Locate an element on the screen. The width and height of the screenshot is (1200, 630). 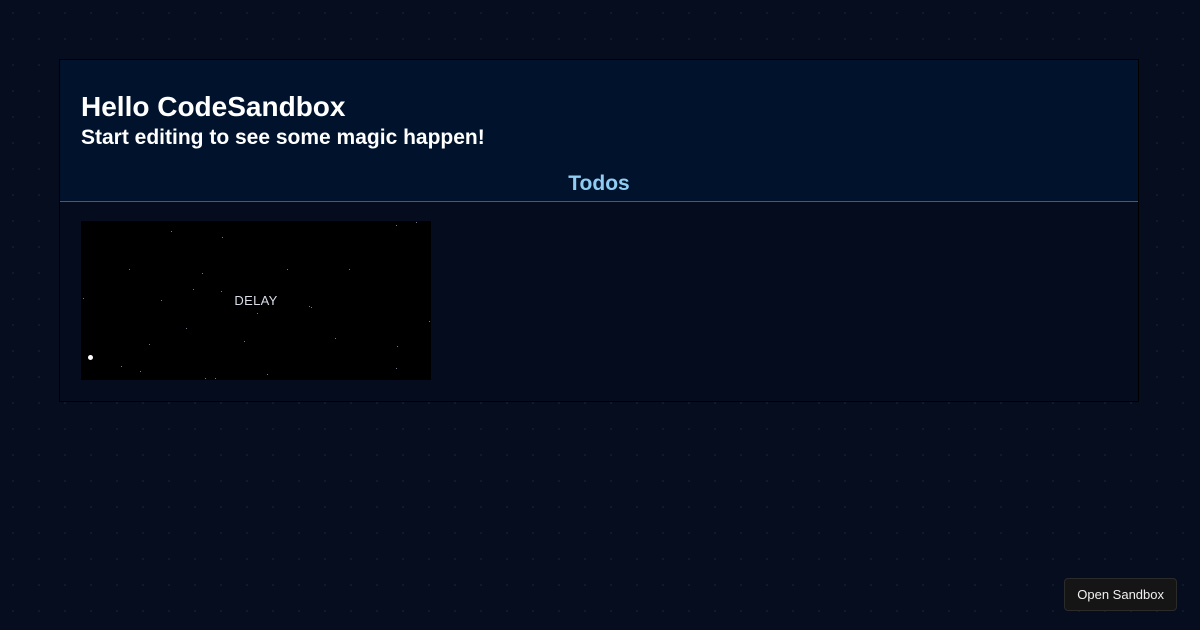
todo-item-card: DELAY is located at coordinates (256, 300).